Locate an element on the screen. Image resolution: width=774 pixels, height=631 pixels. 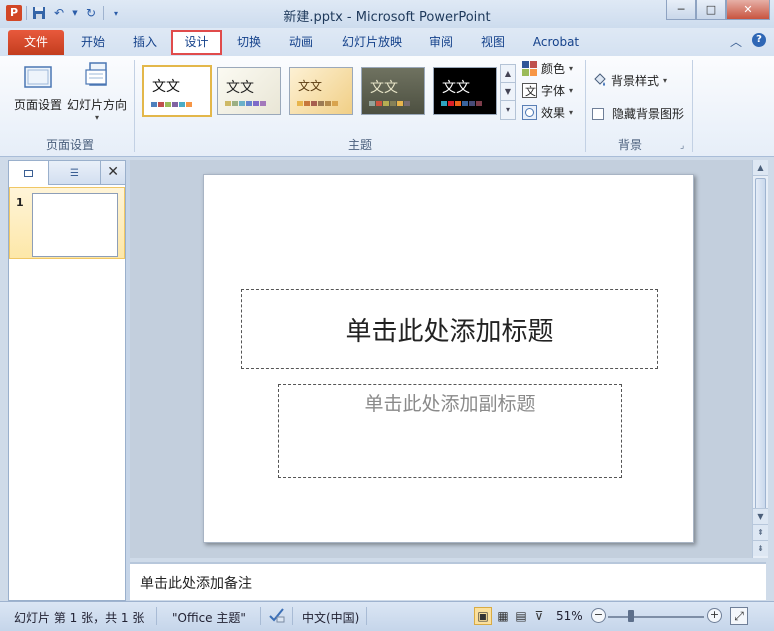
tab-design: 设计 is located at coordinates (196, 42).